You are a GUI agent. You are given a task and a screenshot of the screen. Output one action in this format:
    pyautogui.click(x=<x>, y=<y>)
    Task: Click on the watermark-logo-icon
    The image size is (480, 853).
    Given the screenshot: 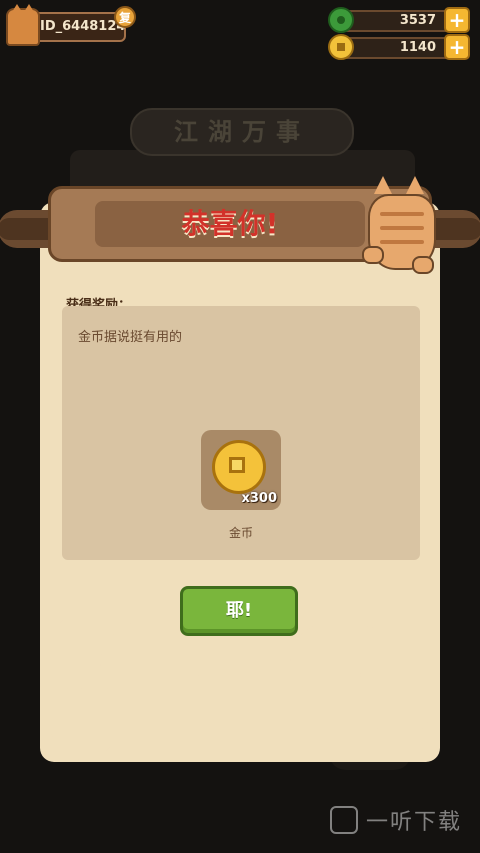 What is the action you would take?
    pyautogui.click(x=343, y=820)
    